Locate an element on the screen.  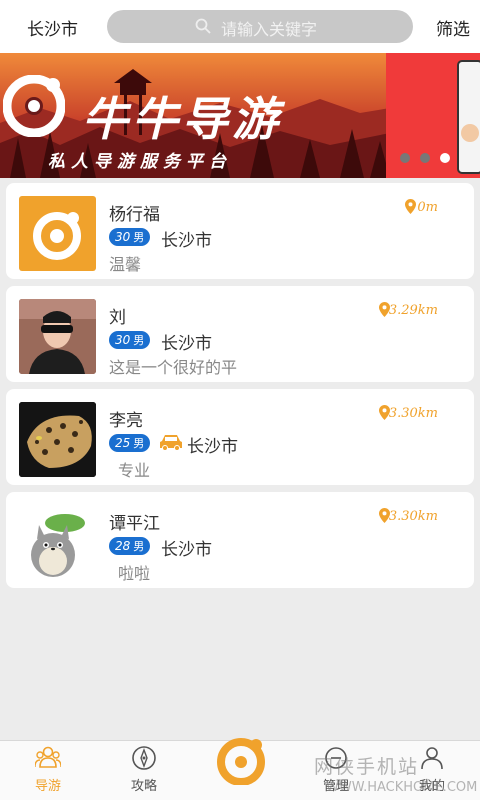
top-bar: 长沙市 请输入关键字 筛选 is located at coordinates (240, 26).